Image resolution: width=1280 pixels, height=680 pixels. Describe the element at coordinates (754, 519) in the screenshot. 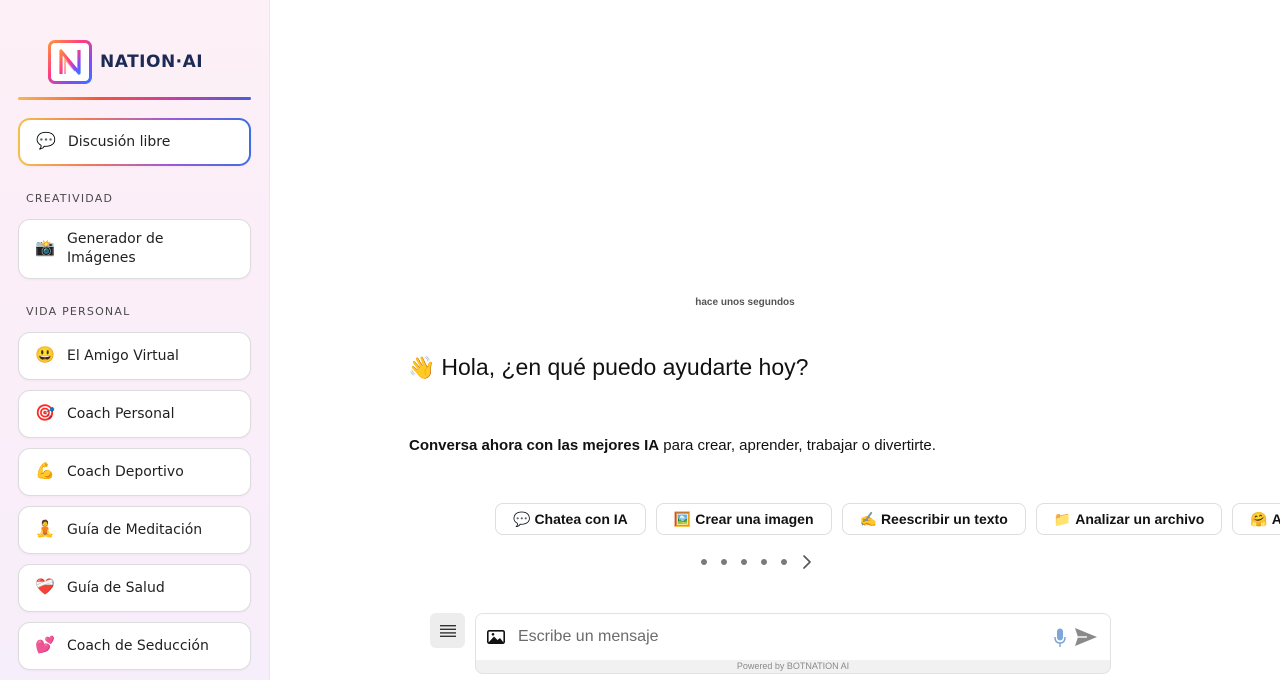

I see `suggestion-label: Crear una imagen` at that location.